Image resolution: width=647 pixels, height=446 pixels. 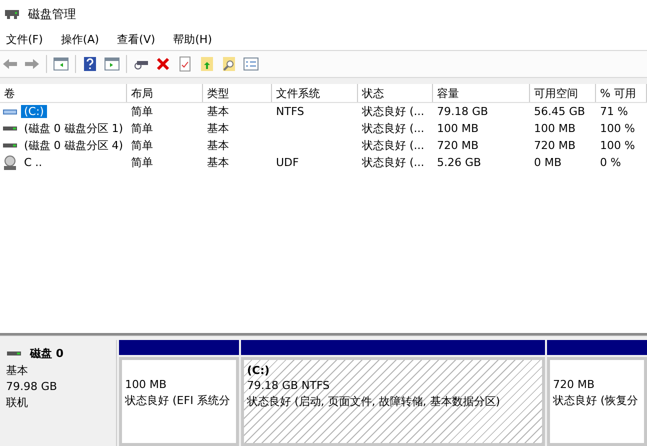 What do you see at coordinates (289, 385) in the screenshot?
I see `partition-size: 79.18 GB NTFS` at bounding box center [289, 385].